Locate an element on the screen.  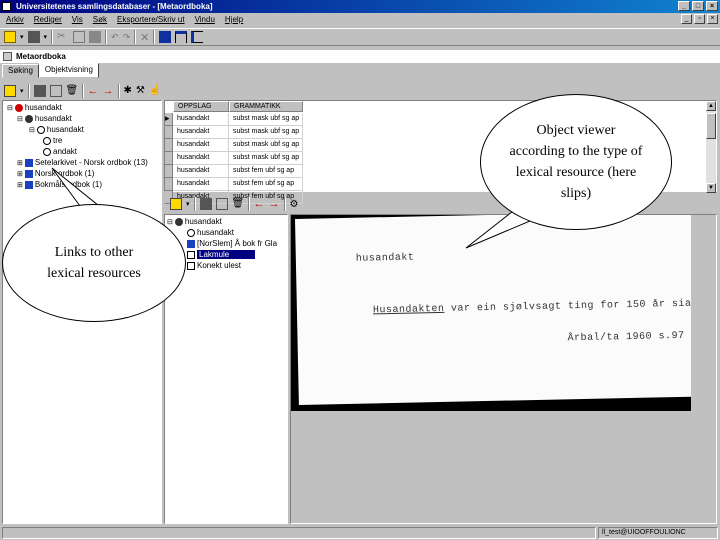
scroll-up-icon: ▲ is located at coordinates (711, 106).